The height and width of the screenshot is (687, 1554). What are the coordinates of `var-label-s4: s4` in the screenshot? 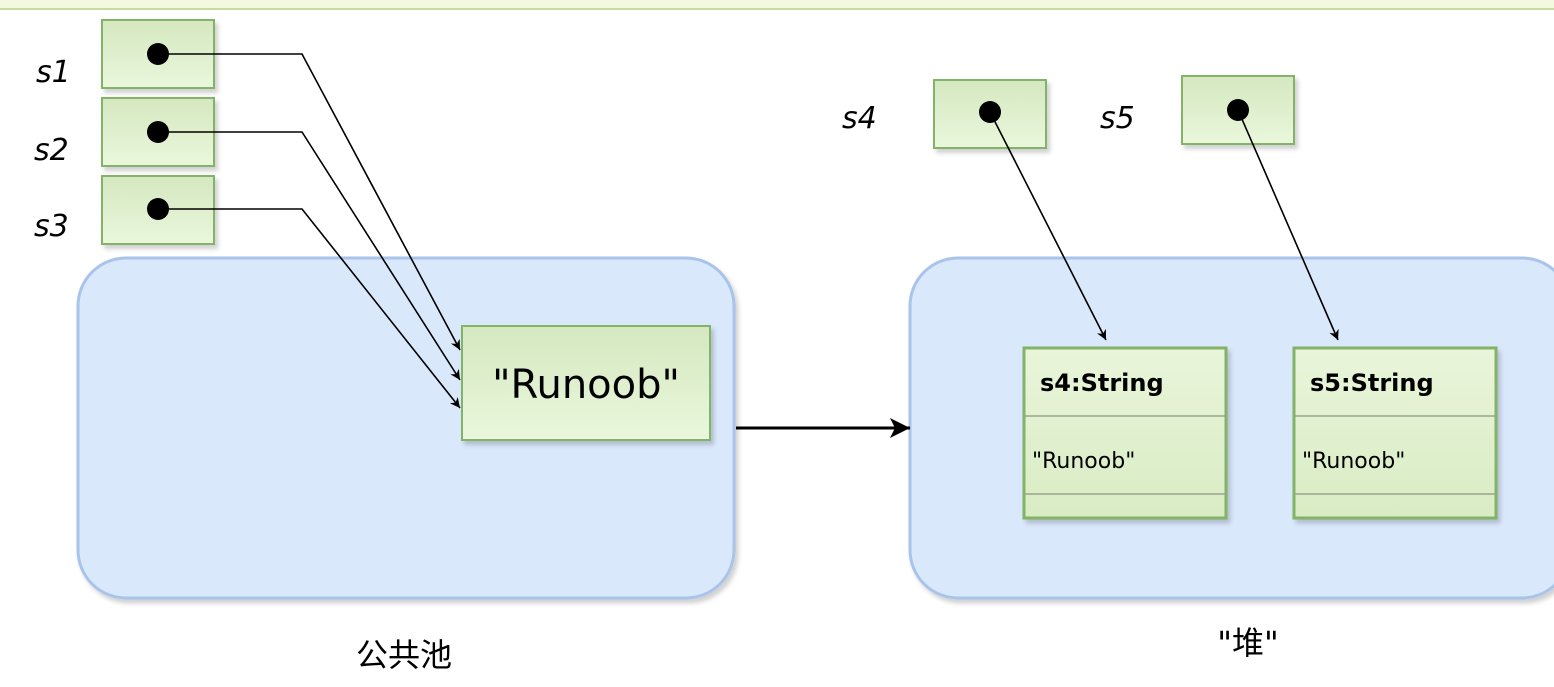 It's located at (859, 118).